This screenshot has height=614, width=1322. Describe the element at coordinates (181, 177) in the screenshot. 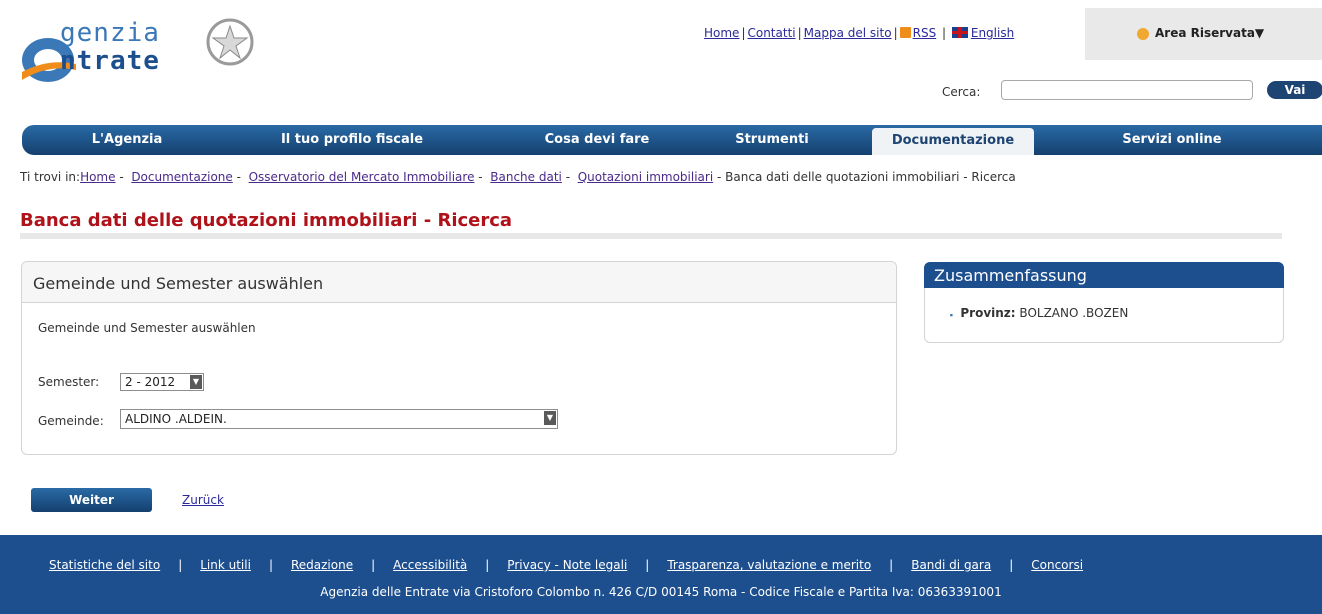

I see `breadcrumb-documentazione: Documentazione` at that location.